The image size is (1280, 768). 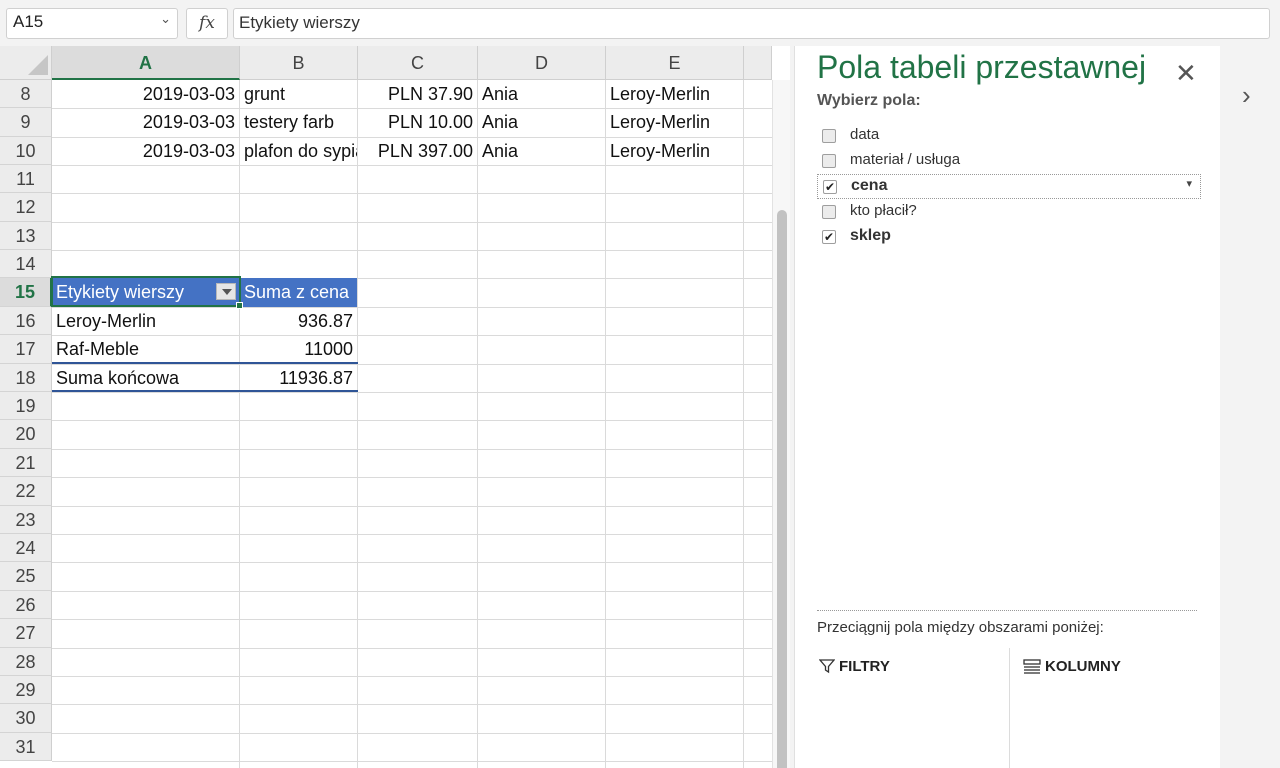 I want to click on column-header-a: A, so click(x=146, y=63).